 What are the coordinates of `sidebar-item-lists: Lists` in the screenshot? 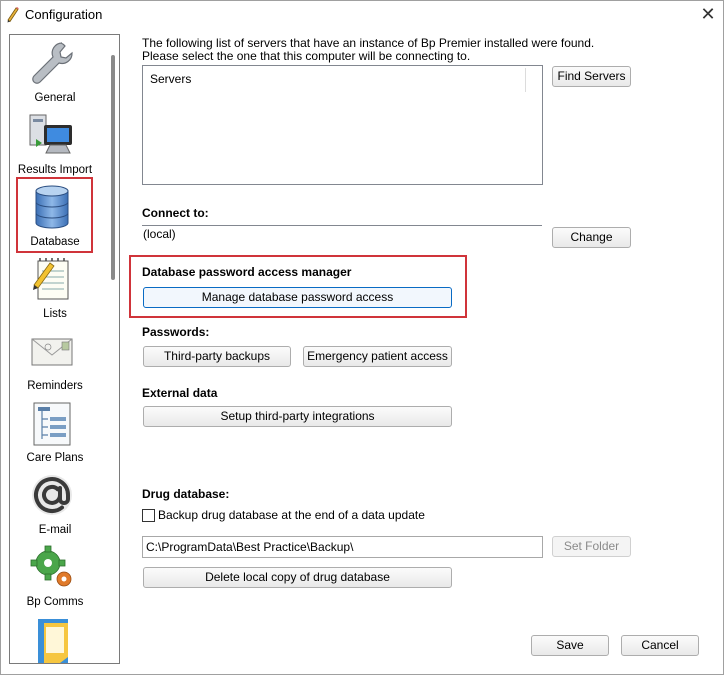 It's located at (58, 288).